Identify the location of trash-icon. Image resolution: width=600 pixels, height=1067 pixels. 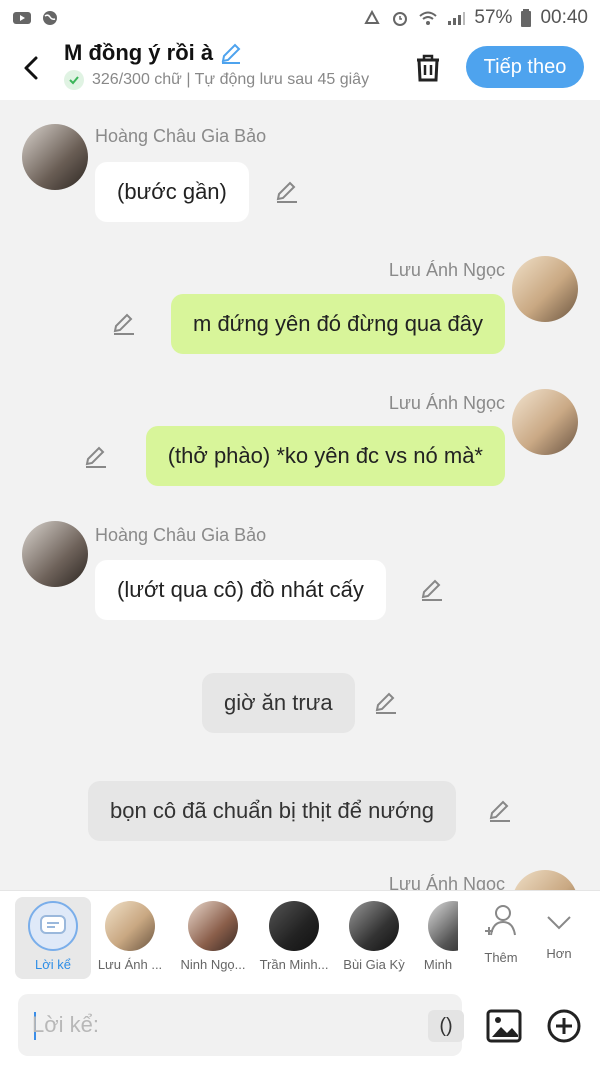
(428, 68).